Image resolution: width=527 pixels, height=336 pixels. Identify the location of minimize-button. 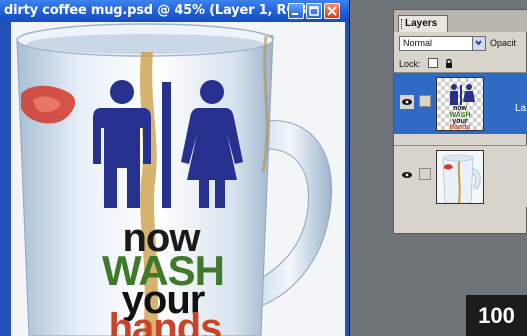
(296, 11).